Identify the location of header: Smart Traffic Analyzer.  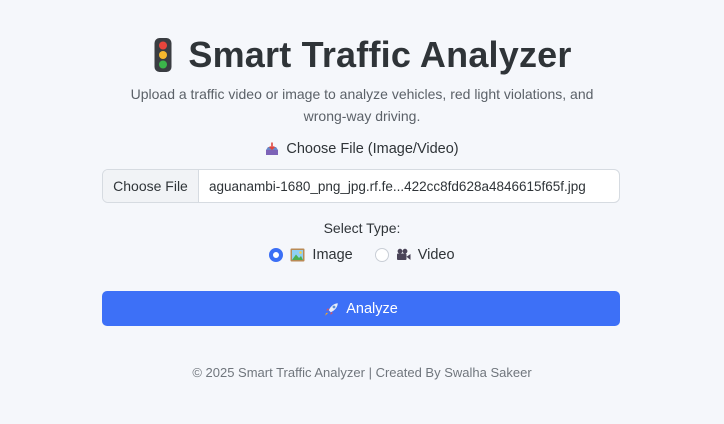
(362, 55).